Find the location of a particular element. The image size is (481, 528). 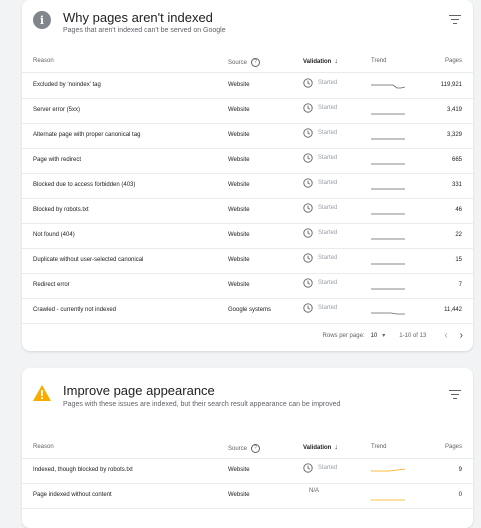

row-pages: 0 is located at coordinates (460, 495).